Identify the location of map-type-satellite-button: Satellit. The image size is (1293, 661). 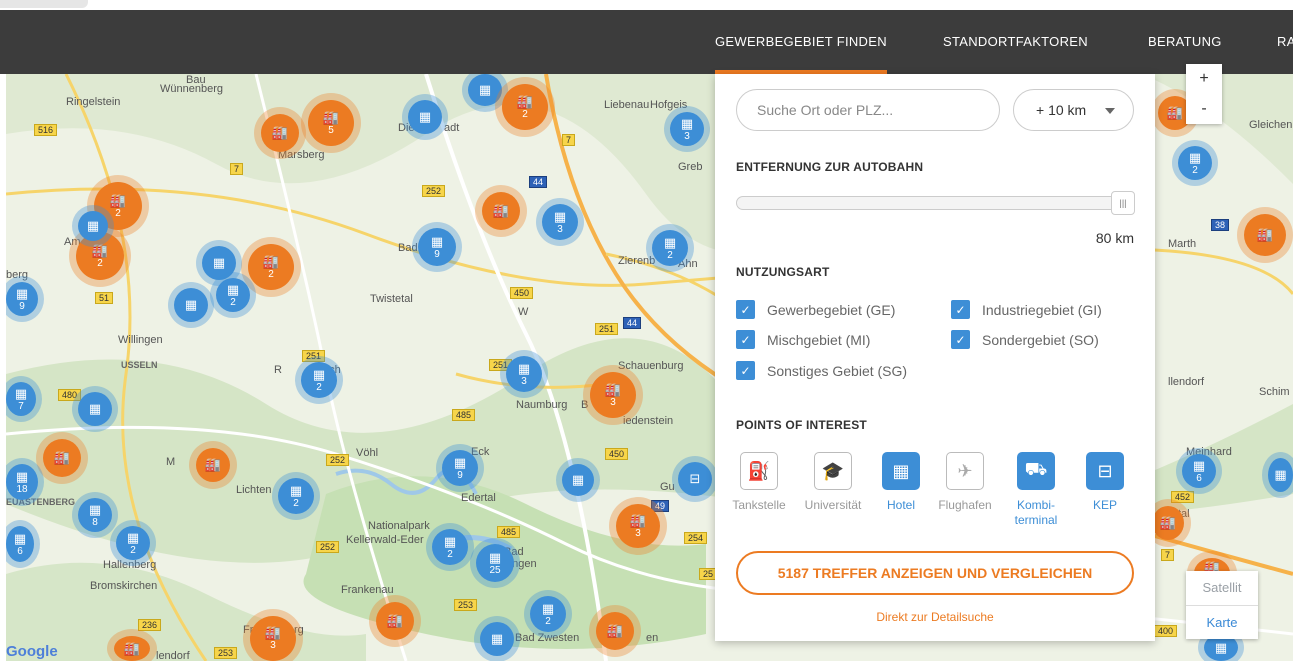
(1222, 588).